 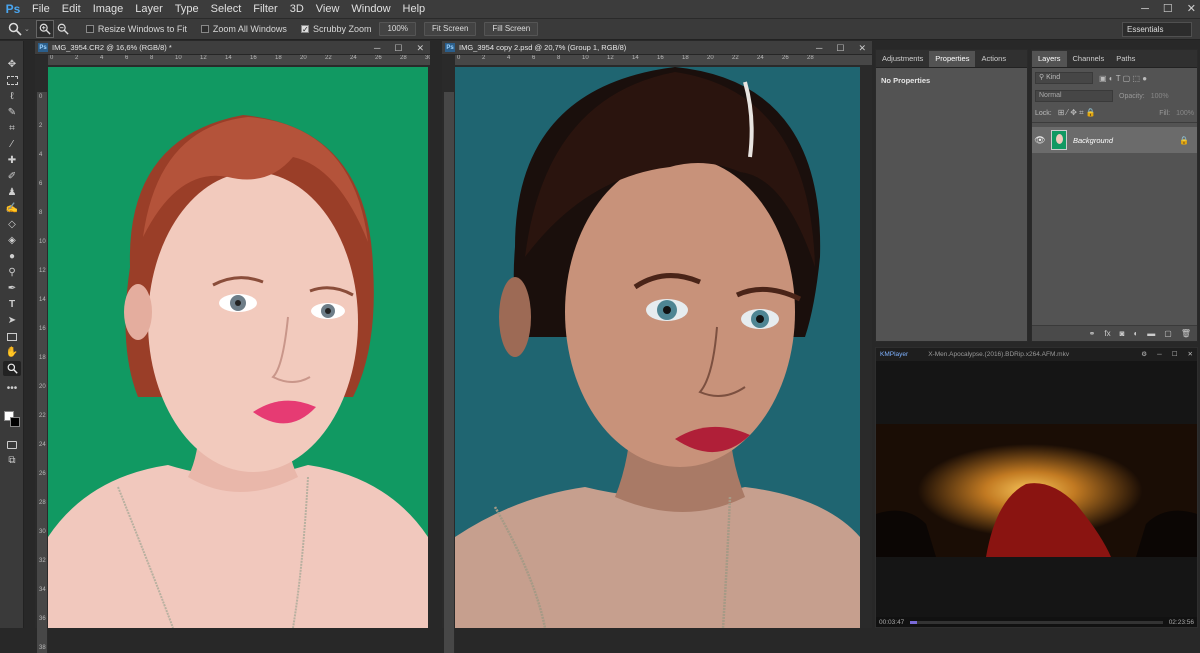 I want to click on eyedropper-tool-icon: ⁄, so click(x=12, y=144).